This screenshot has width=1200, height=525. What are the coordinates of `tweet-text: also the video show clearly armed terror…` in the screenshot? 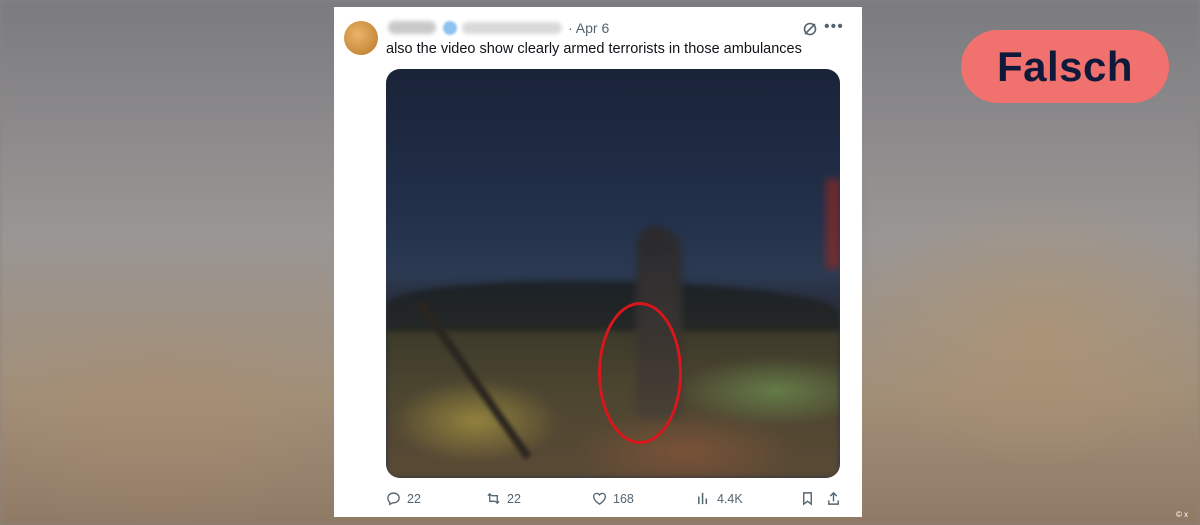 It's located at (594, 49).